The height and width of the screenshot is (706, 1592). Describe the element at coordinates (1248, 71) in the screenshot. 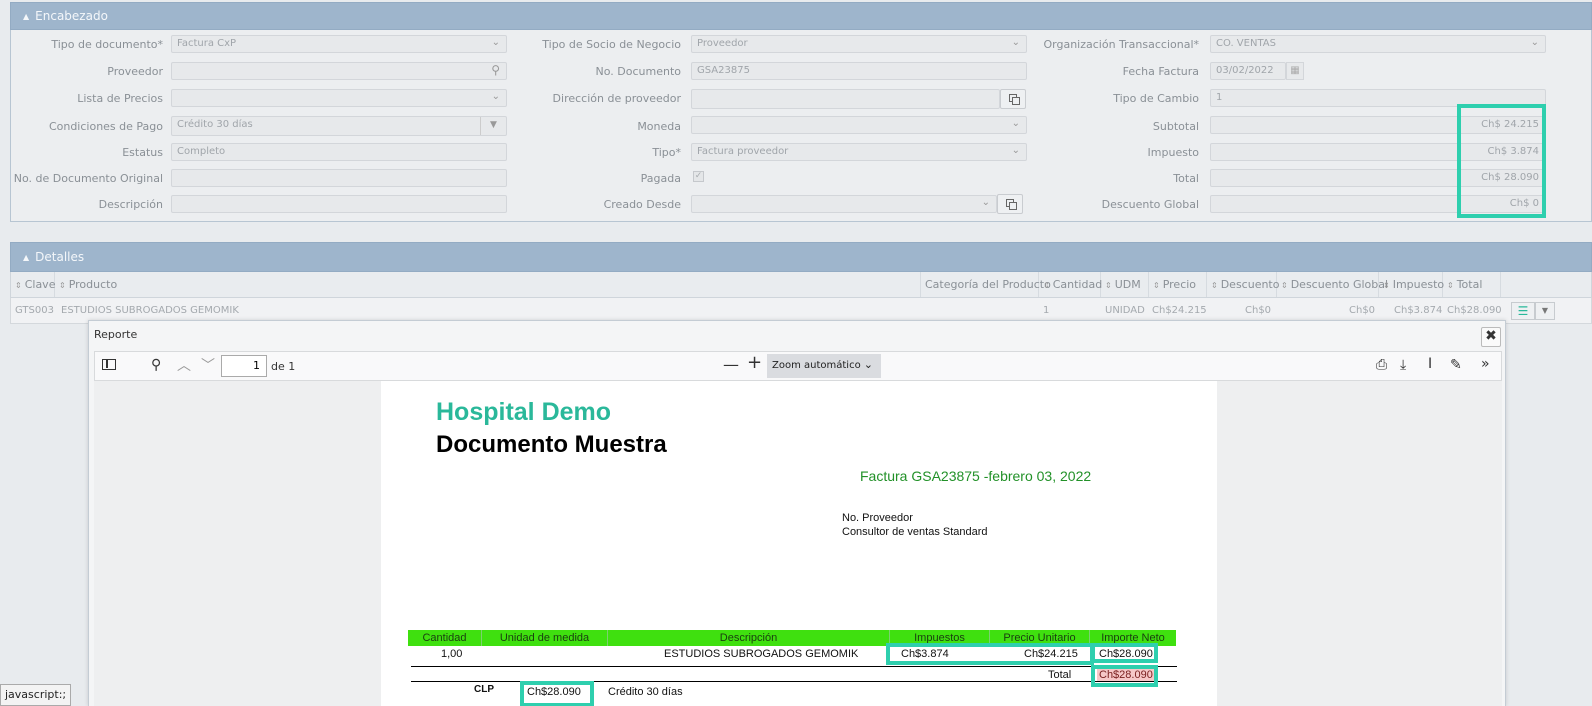

I see `fecha-field: 03/02/2022` at that location.